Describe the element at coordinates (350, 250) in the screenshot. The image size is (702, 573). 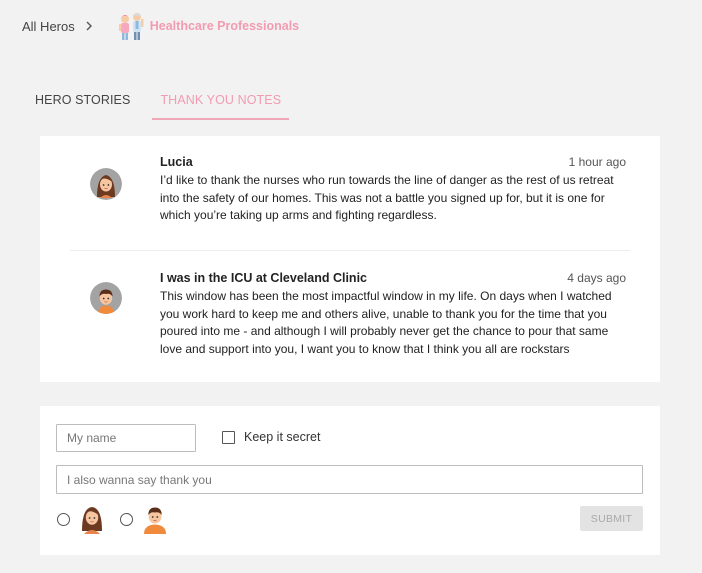
I see `divider` at that location.